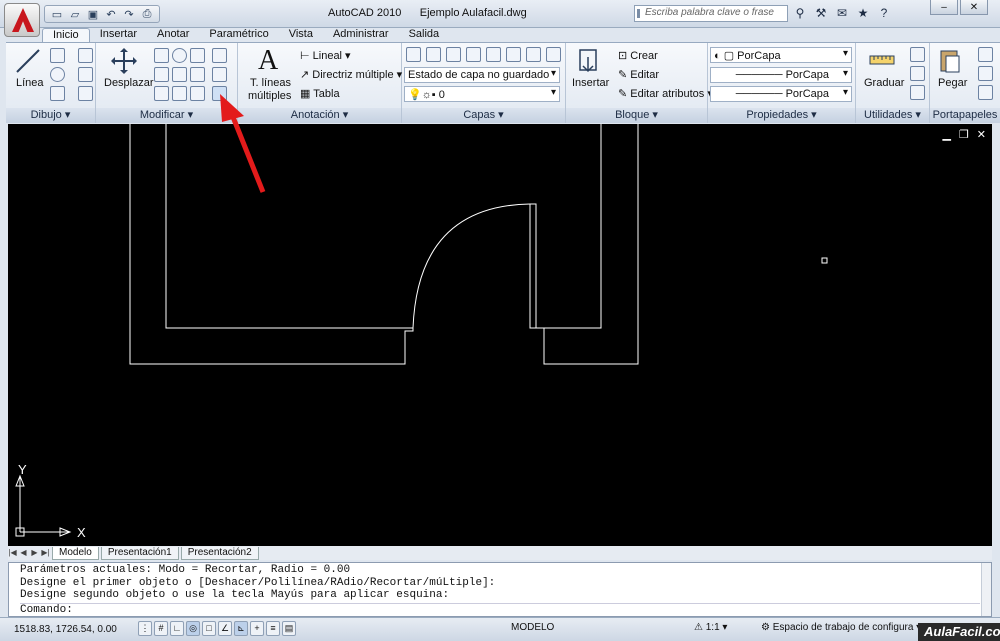 The width and height of the screenshot is (1000, 641). I want to click on arc-icon, so click(57, 93).